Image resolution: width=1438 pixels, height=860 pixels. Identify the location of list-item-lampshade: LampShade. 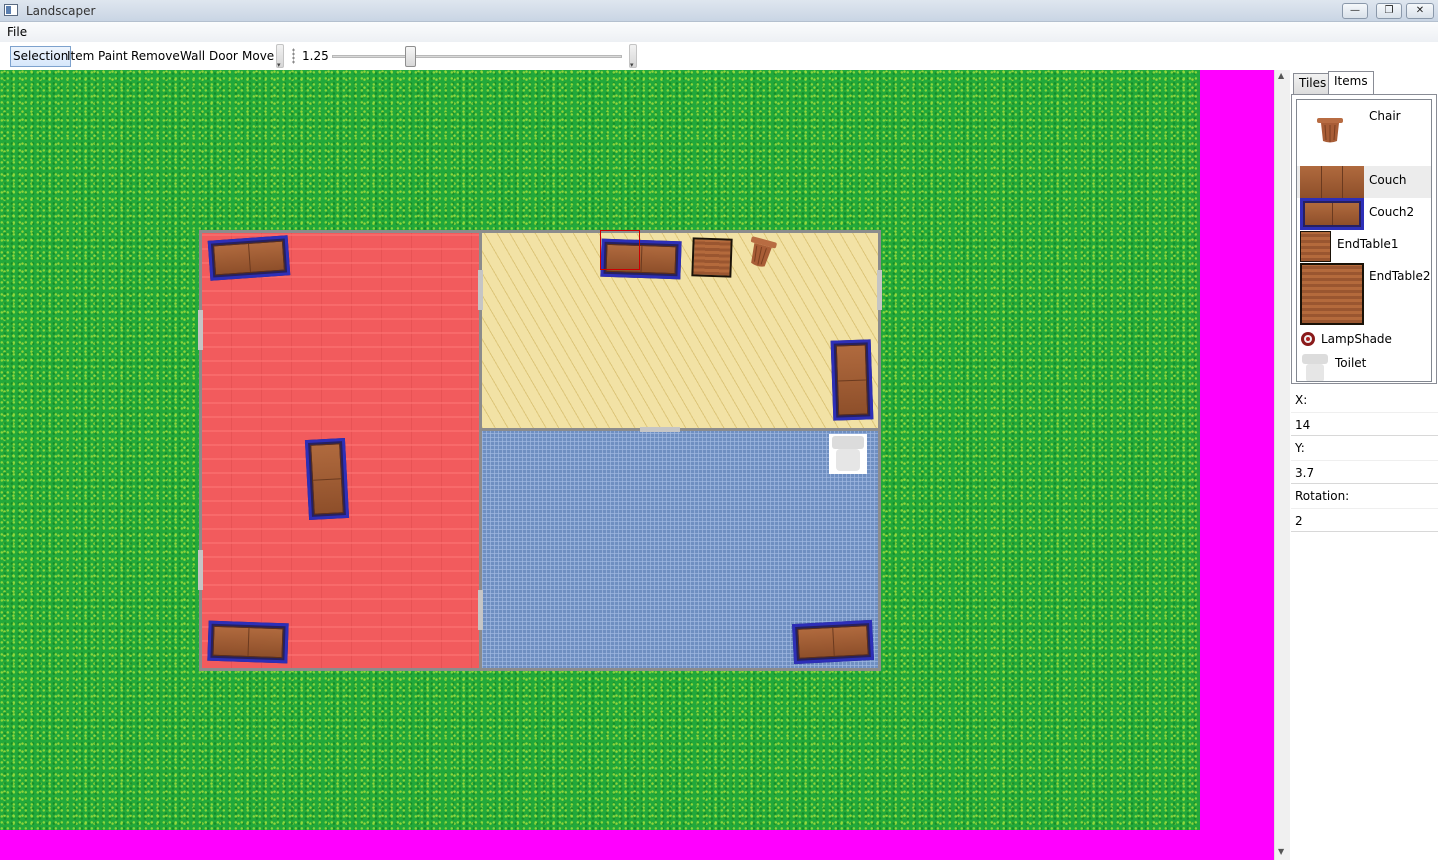
(1364, 340).